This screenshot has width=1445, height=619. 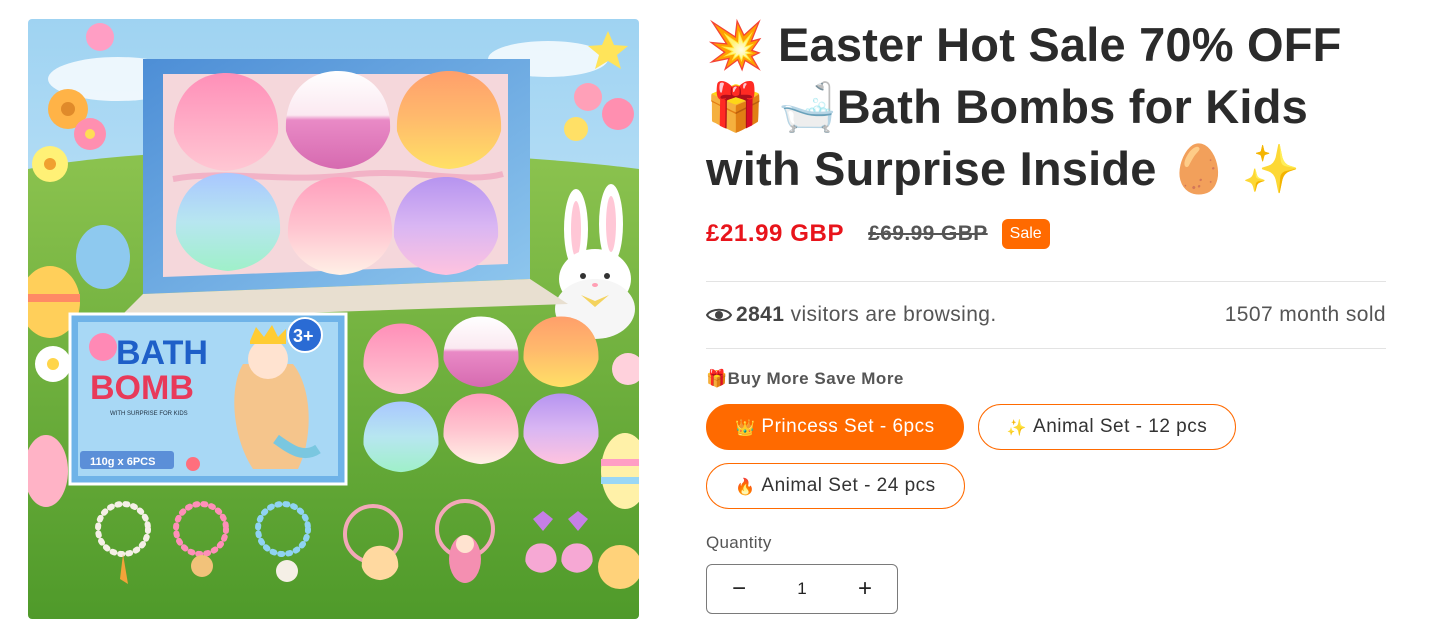 I want to click on divider, so click(x=1046, y=348).